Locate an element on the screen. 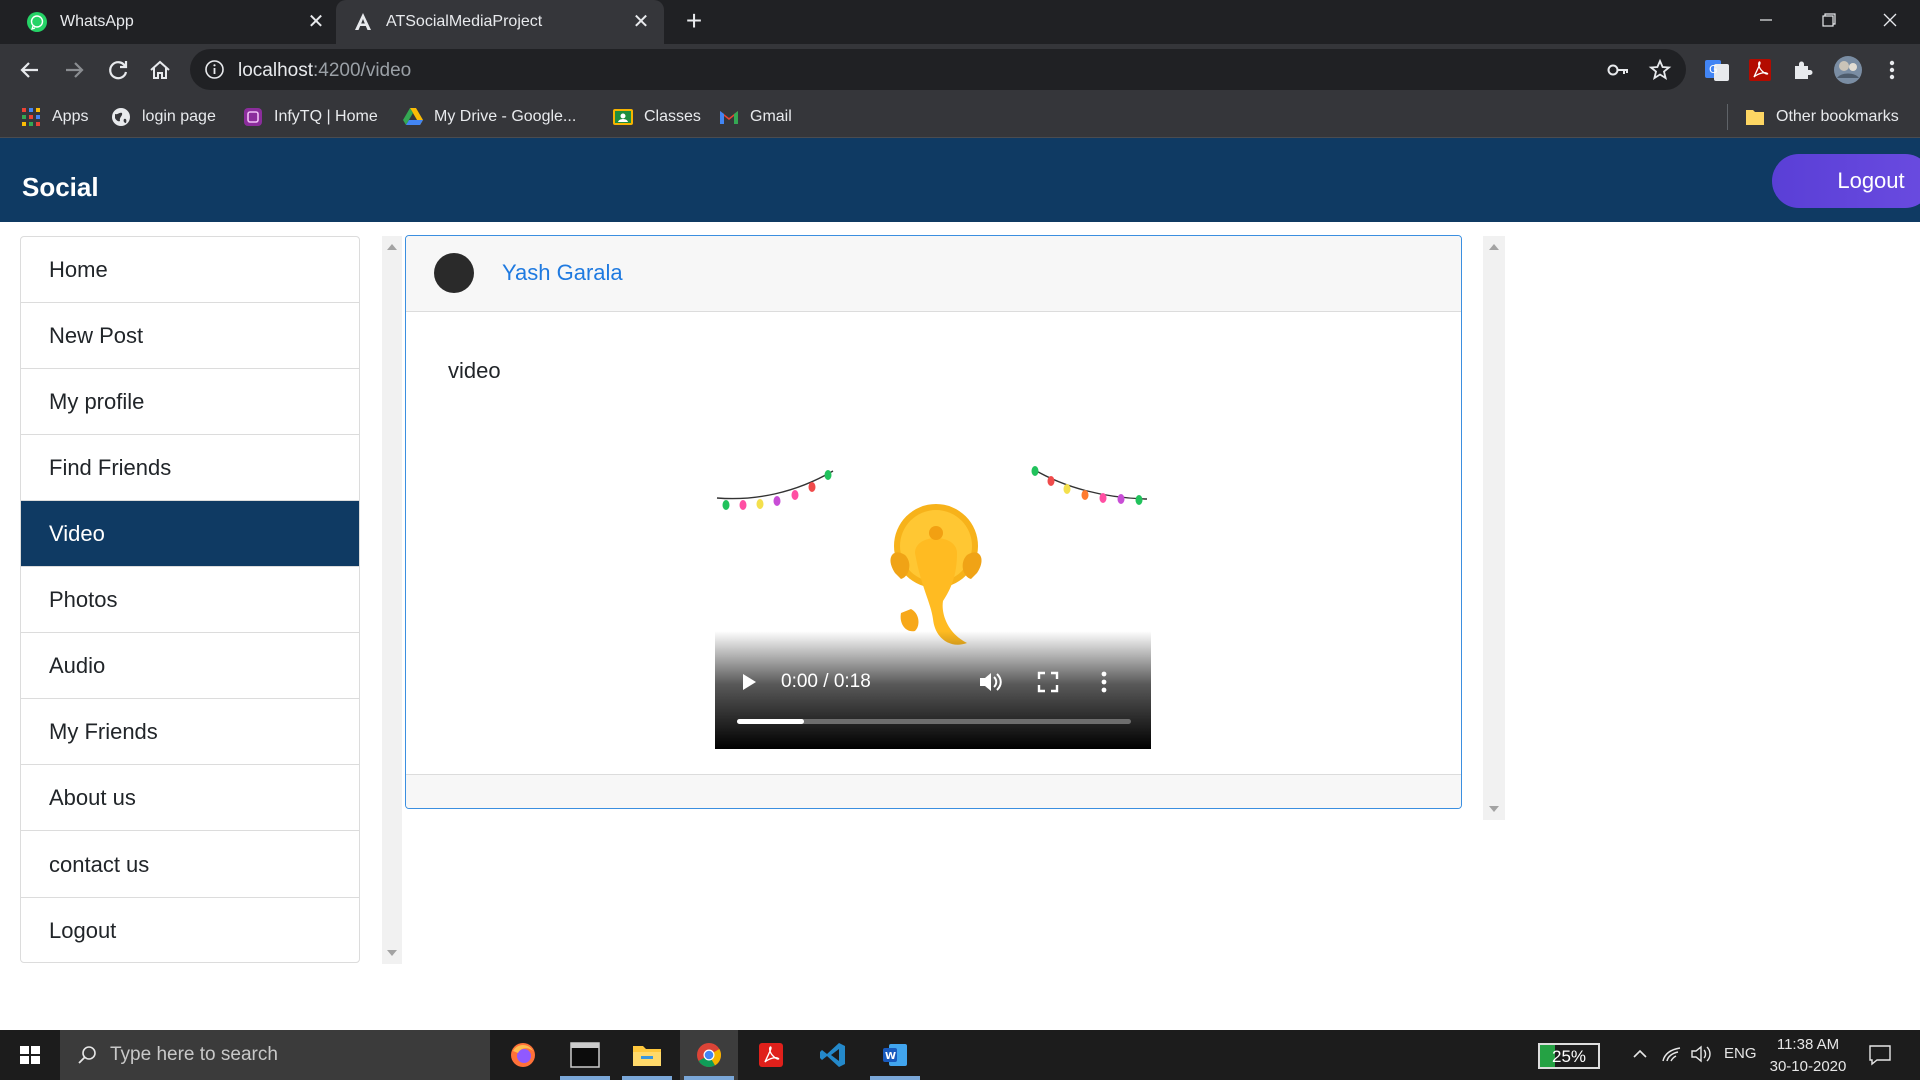  google-translate-icon: G is located at coordinates (1717, 70).